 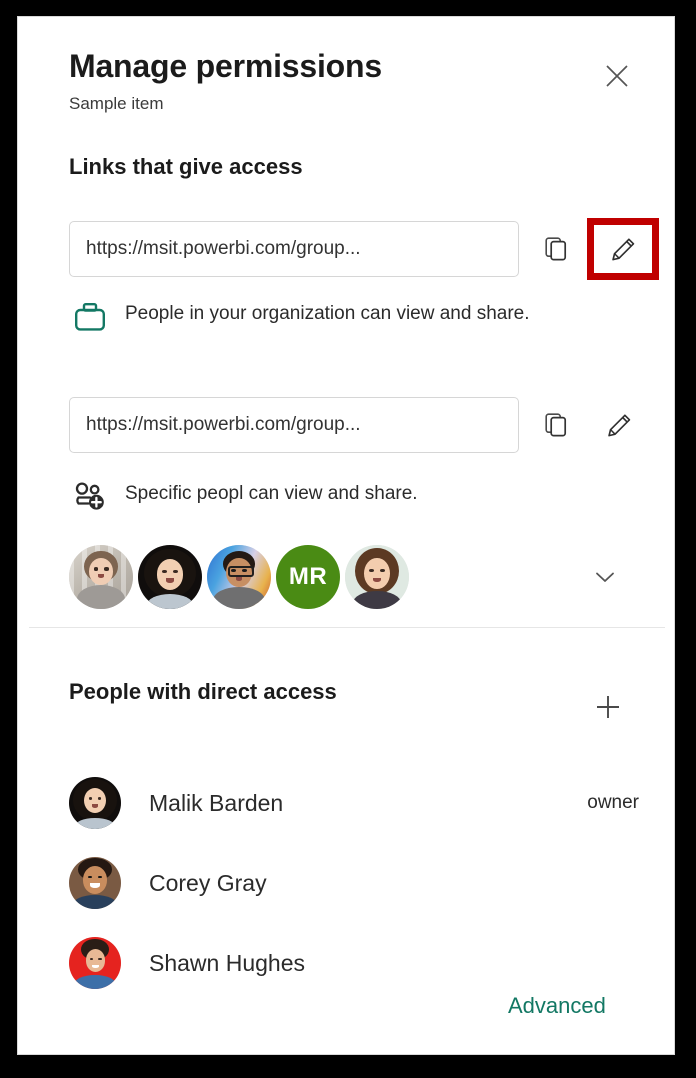 What do you see at coordinates (116, 103) in the screenshot?
I see `dialog-subtitle: Sample item` at bounding box center [116, 103].